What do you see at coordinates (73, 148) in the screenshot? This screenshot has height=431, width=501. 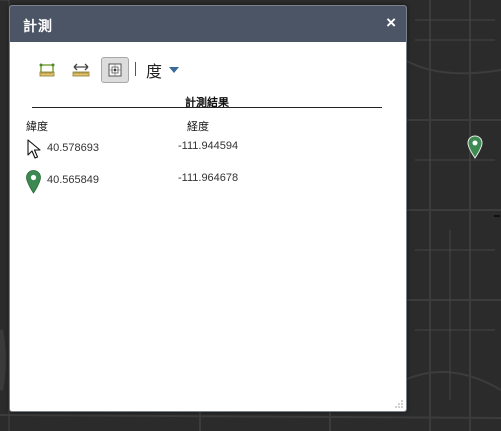 I see `row1-latitude: 40.578693` at bounding box center [73, 148].